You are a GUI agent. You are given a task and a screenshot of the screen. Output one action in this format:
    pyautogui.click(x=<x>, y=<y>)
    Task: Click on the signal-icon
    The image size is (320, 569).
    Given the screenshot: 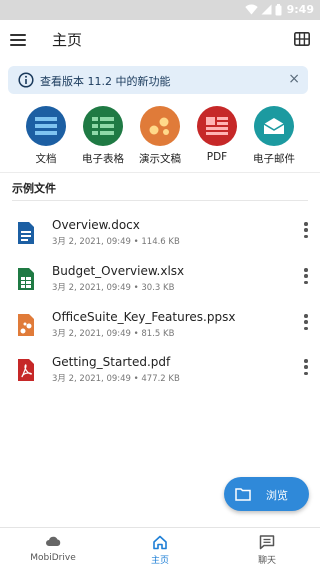 What is the action you would take?
    pyautogui.click(x=266, y=9)
    